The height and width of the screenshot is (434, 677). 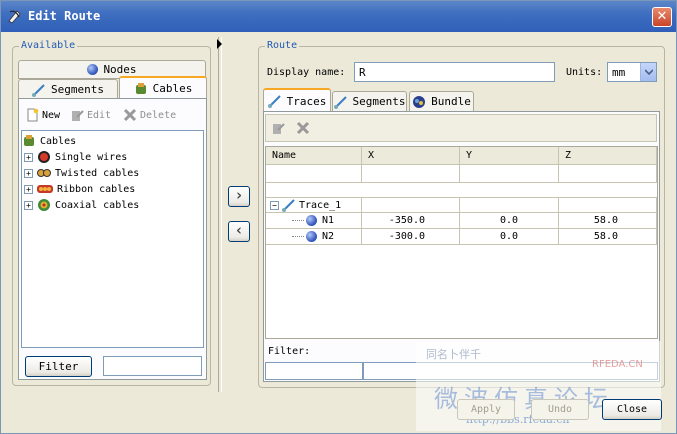 I want to click on tree-item-label: Coaxial cables, so click(x=97, y=205).